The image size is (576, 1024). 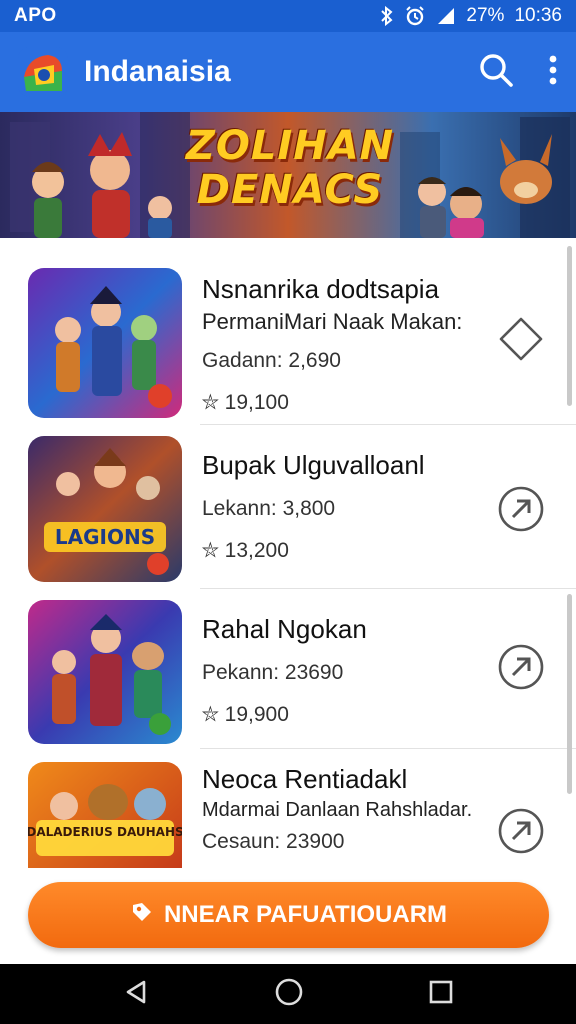 What do you see at coordinates (245, 402) in the screenshot?
I see `game-price: ⛥ 19,100` at bounding box center [245, 402].